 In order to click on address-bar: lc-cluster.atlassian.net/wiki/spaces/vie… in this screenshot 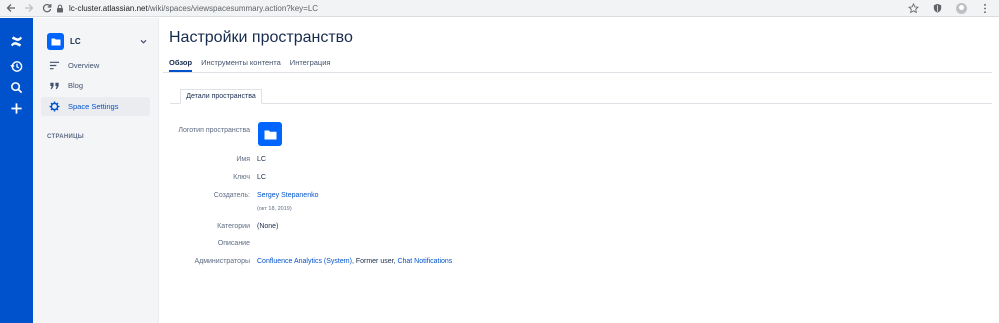, I will do `click(496, 8)`.